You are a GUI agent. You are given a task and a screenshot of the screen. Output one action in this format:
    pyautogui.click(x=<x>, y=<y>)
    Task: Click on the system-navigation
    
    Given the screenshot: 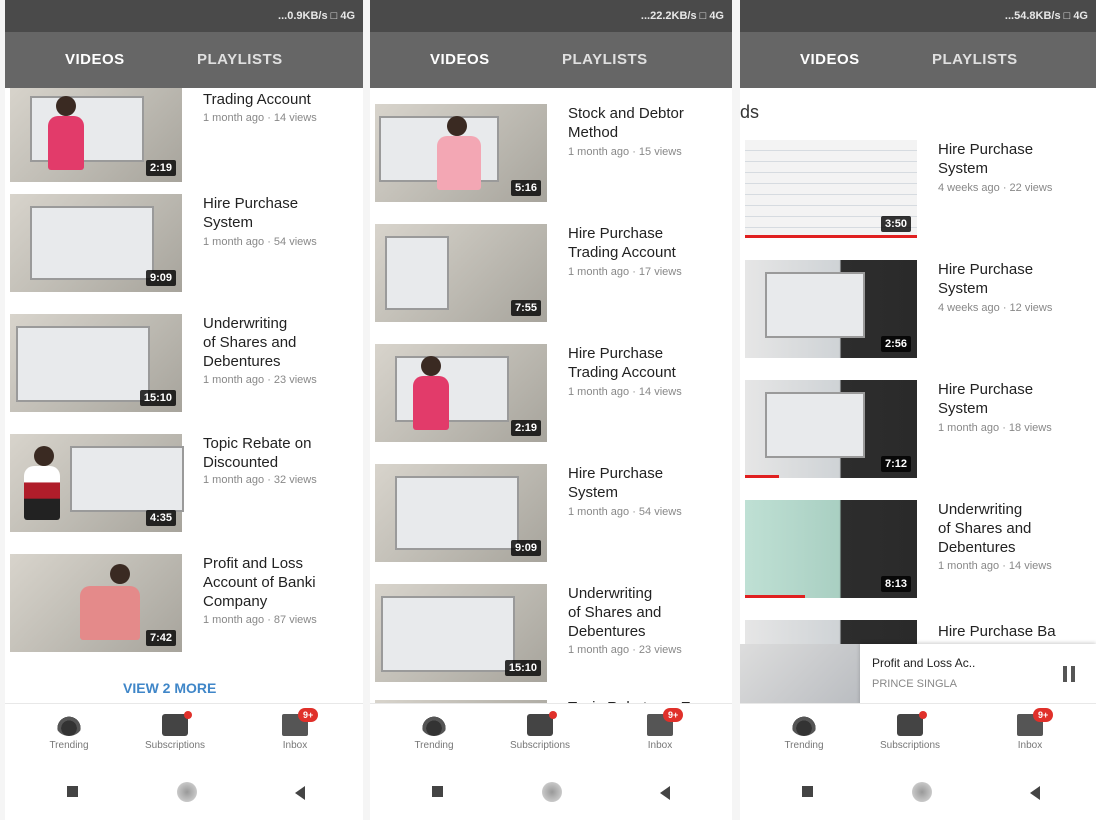 What is the action you would take?
    pyautogui.click(x=184, y=794)
    